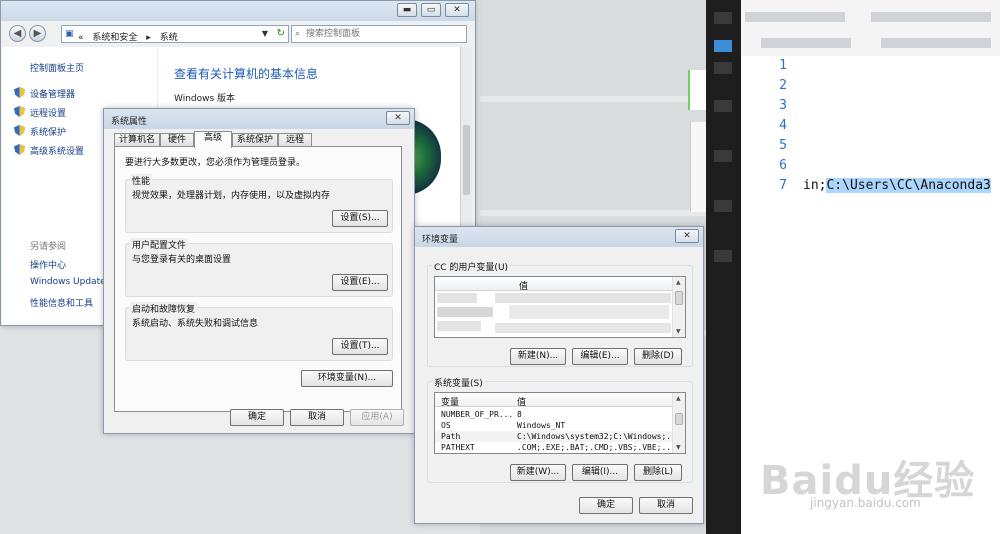 The height and width of the screenshot is (534, 1000). I want to click on group-legend: CC 的用户变量(U), so click(471, 266).